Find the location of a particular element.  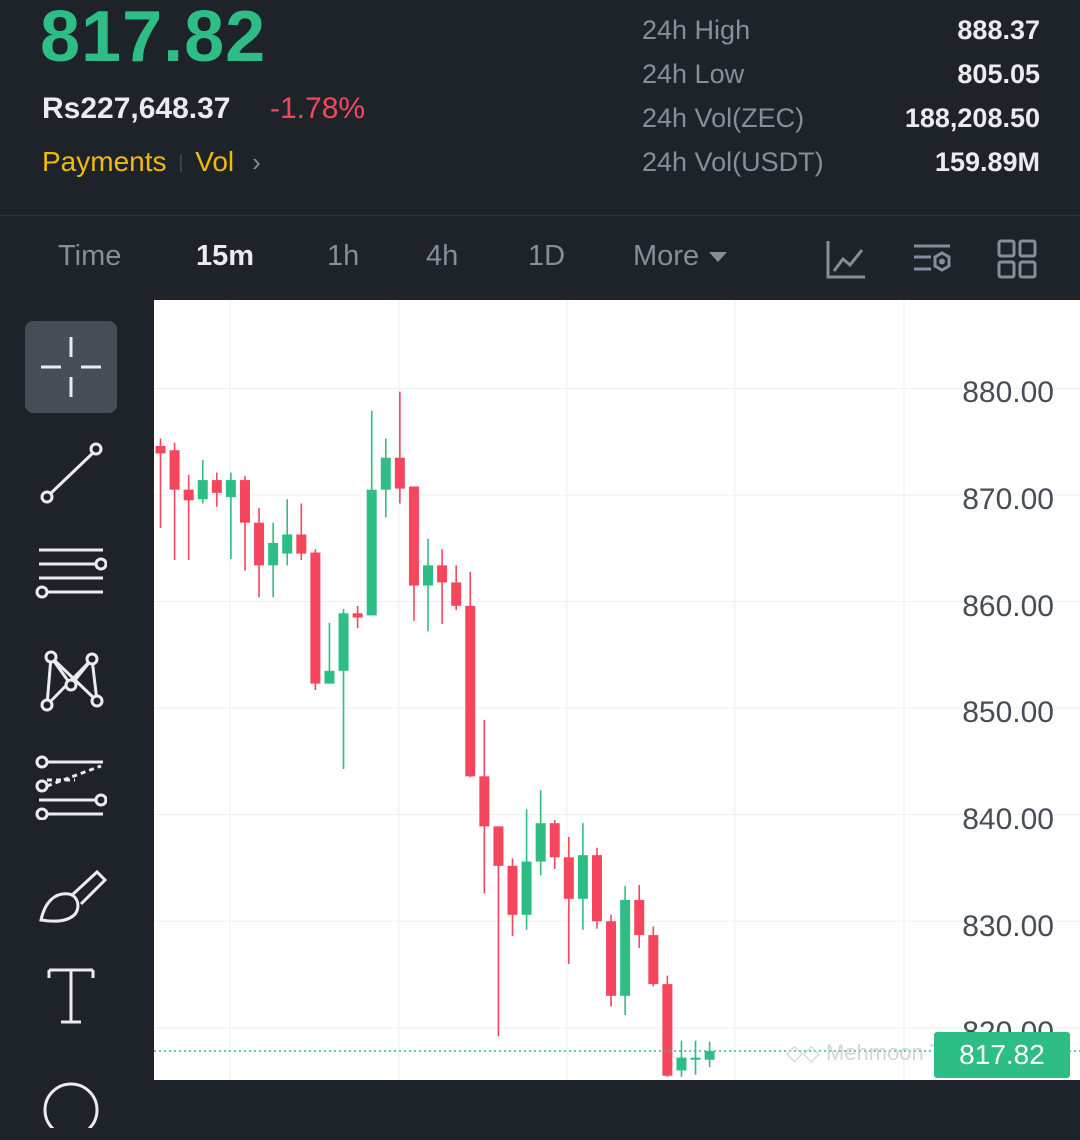

brush-icon is located at coordinates (73, 896).